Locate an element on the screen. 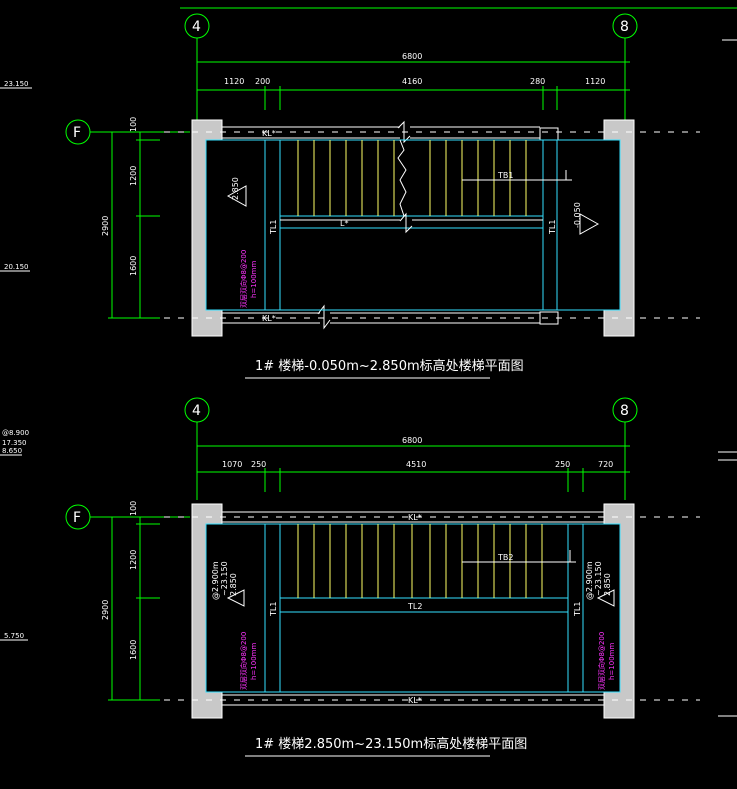 This screenshot has height=789, width=737. plan1-vert-total: 2900 is located at coordinates (105, 226).